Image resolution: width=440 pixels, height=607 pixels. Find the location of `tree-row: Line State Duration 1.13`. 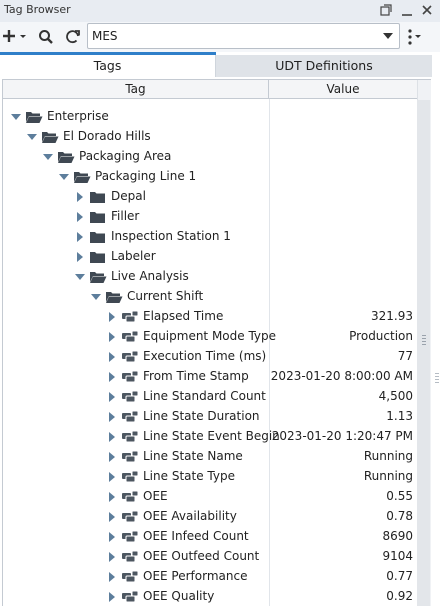

tree-row: Line State Duration 1.13 is located at coordinates (210, 417).